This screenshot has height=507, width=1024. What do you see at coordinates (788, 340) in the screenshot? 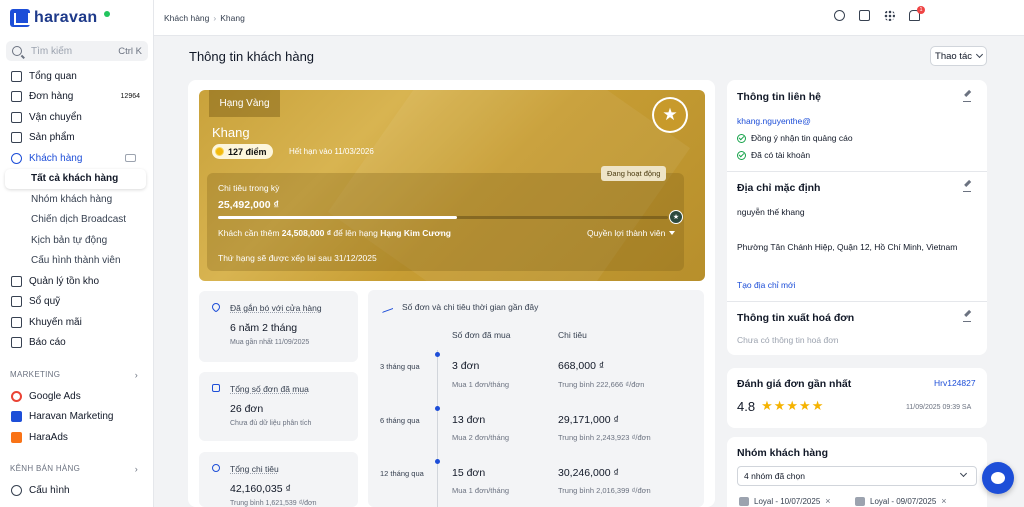
I see `invoice-empty: Chưa có thông tin hoá đơn` at bounding box center [788, 340].